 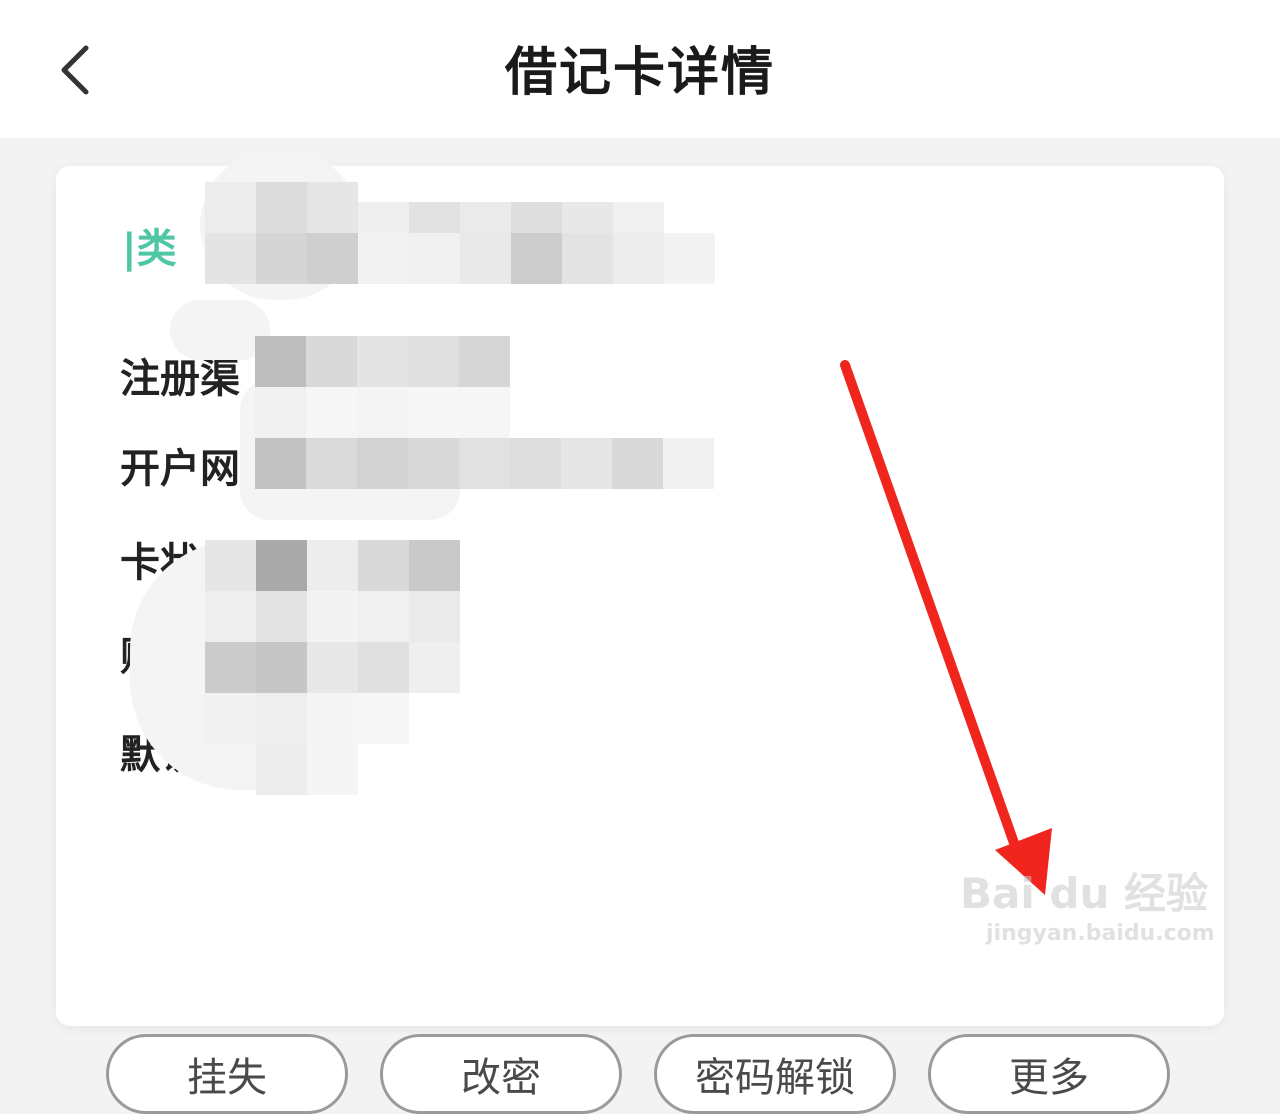 What do you see at coordinates (227, 1074) in the screenshot?
I see `report-loss-button: 挂失` at bounding box center [227, 1074].